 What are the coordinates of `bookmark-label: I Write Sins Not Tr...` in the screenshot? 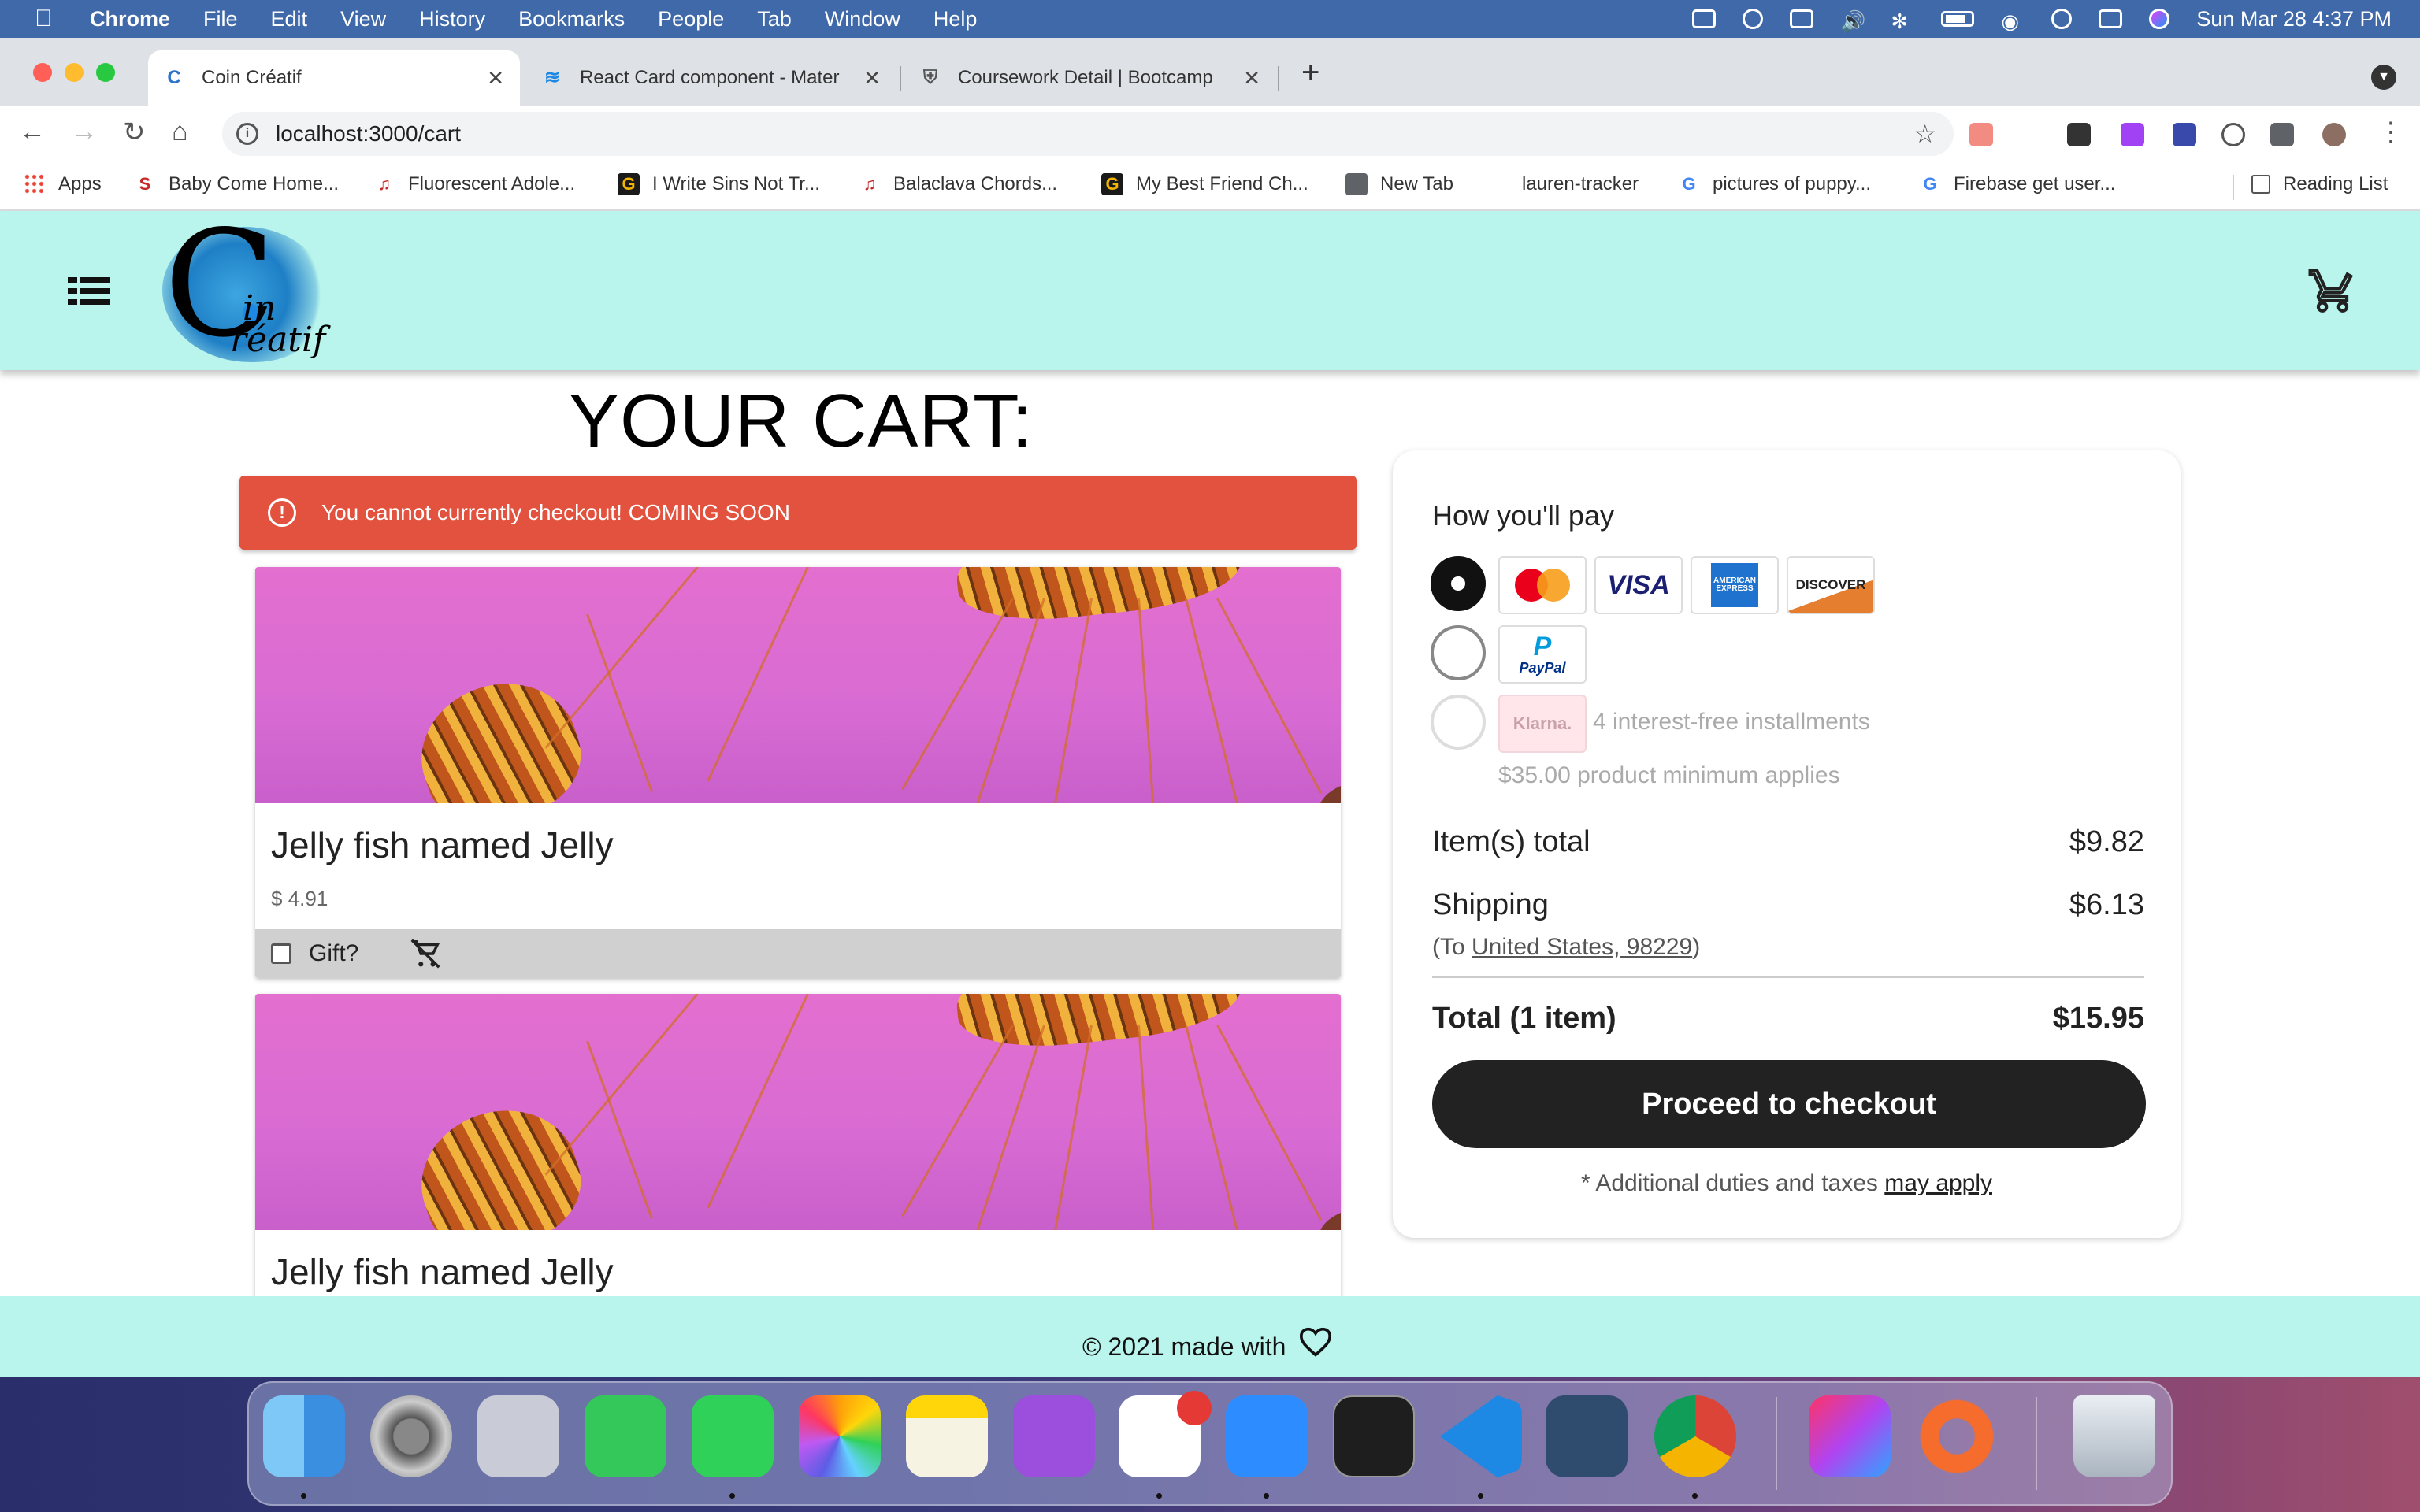 It's located at (736, 184).